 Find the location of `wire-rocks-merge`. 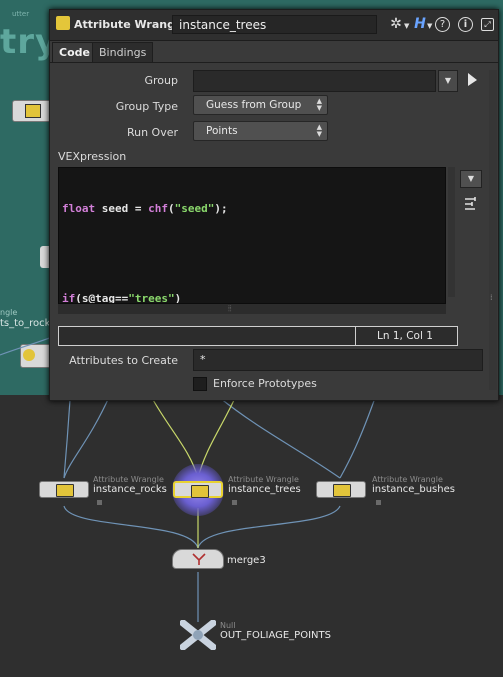

wire-rocks-merge is located at coordinates (131, 527).